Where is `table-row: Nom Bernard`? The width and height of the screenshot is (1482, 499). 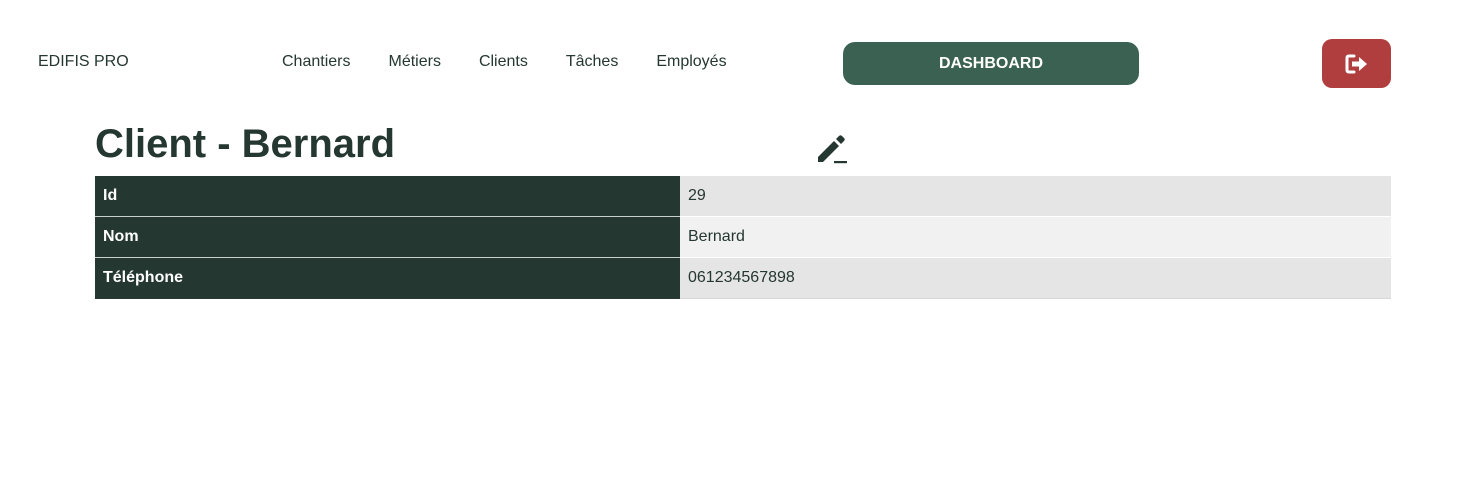
table-row: Nom Bernard is located at coordinates (743, 237).